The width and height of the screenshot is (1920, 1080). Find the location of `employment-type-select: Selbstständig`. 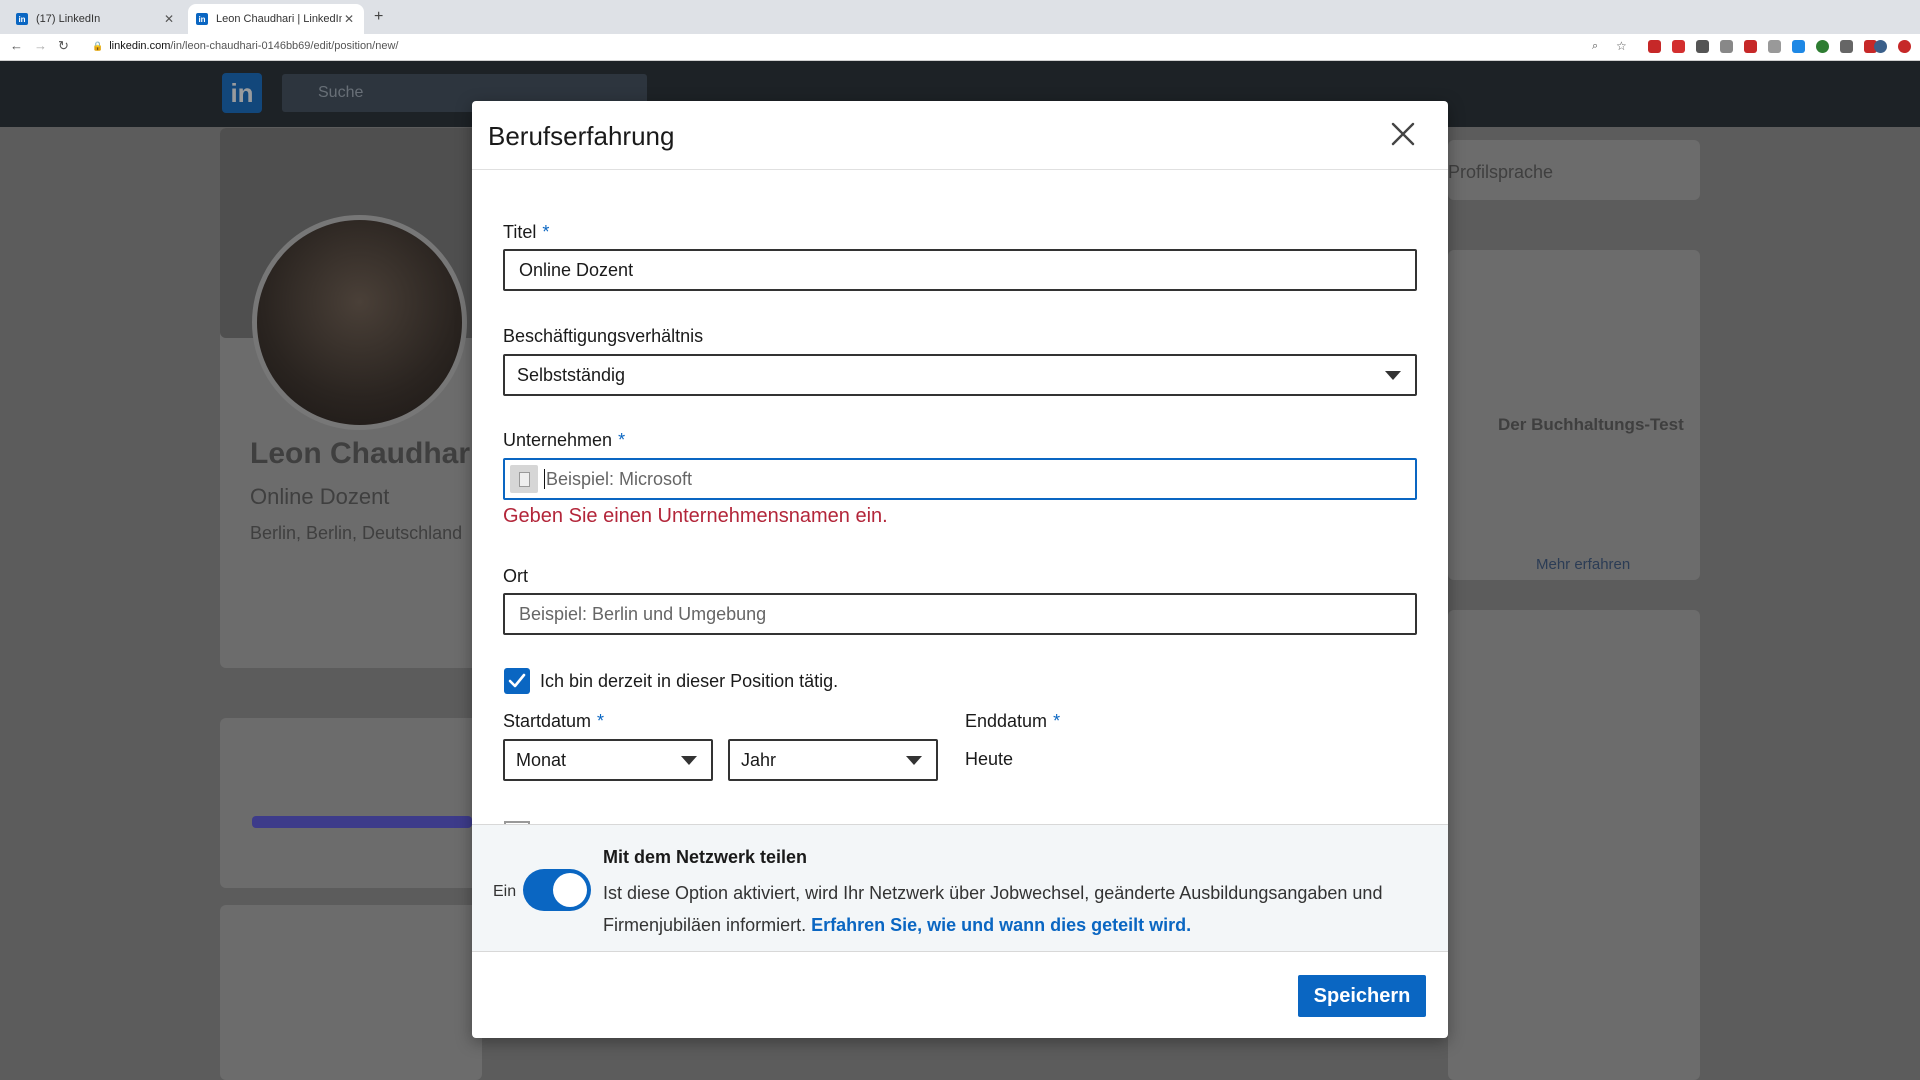

employment-type-select: Selbstständig is located at coordinates (960, 375).